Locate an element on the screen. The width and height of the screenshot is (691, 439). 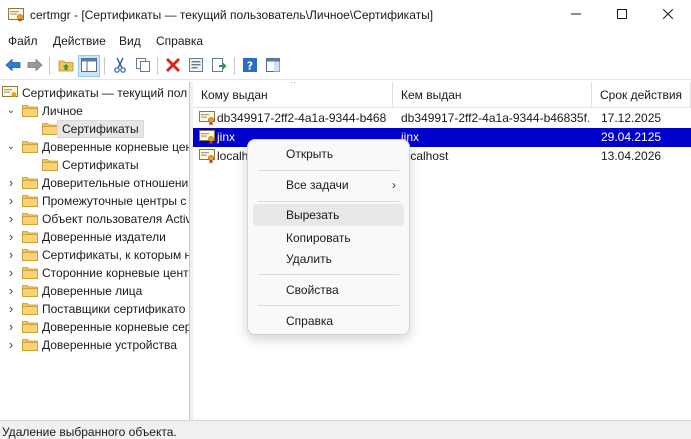
tree-item-label: Доверенные издатели is located at coordinates (104, 237).